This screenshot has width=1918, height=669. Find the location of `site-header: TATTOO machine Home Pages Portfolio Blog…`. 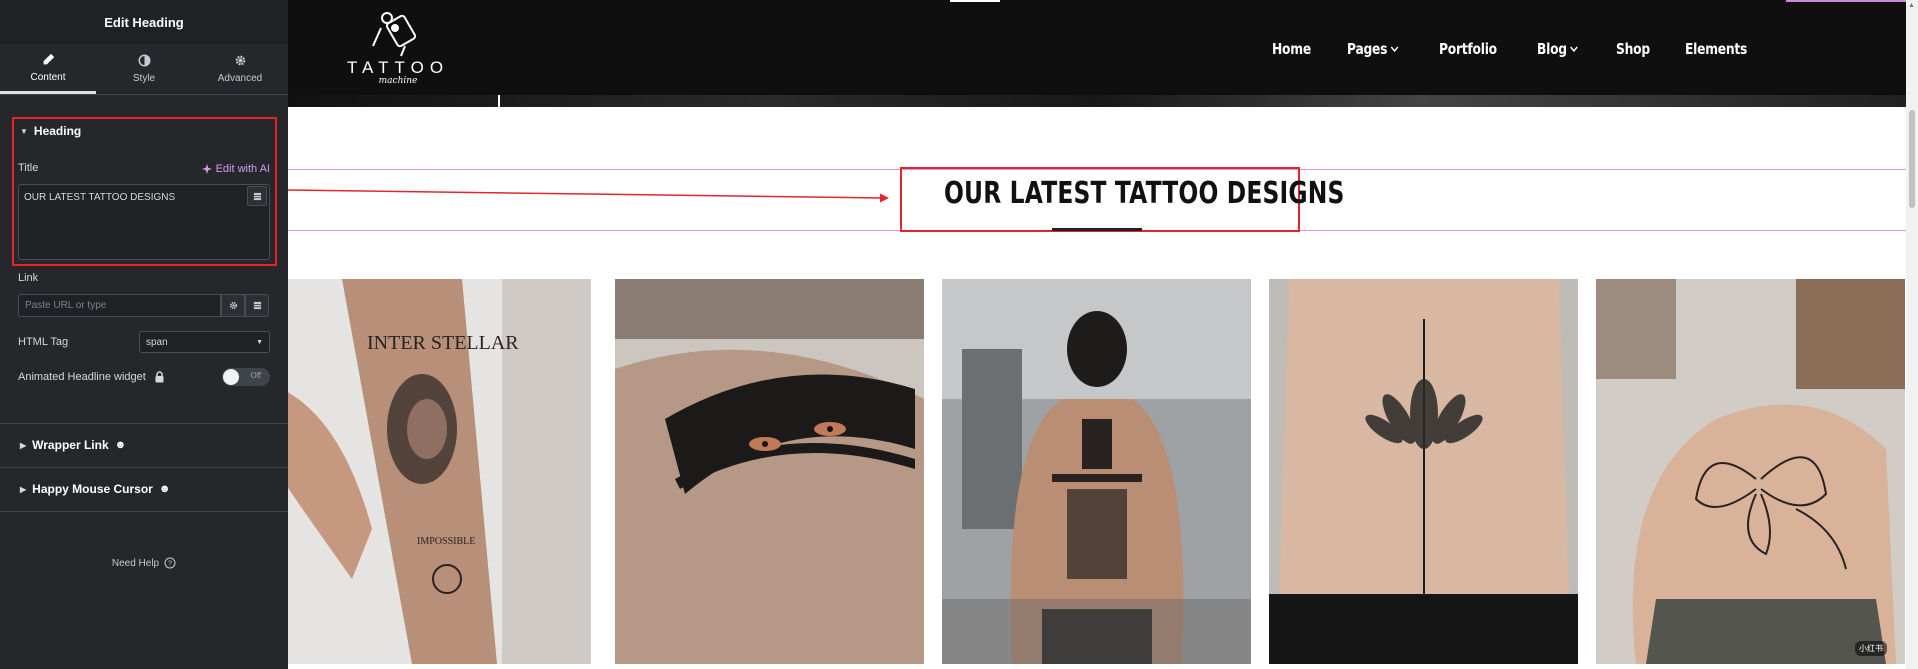

site-header: TATTOO machine Home Pages Portfolio Blog… is located at coordinates (1097, 53).